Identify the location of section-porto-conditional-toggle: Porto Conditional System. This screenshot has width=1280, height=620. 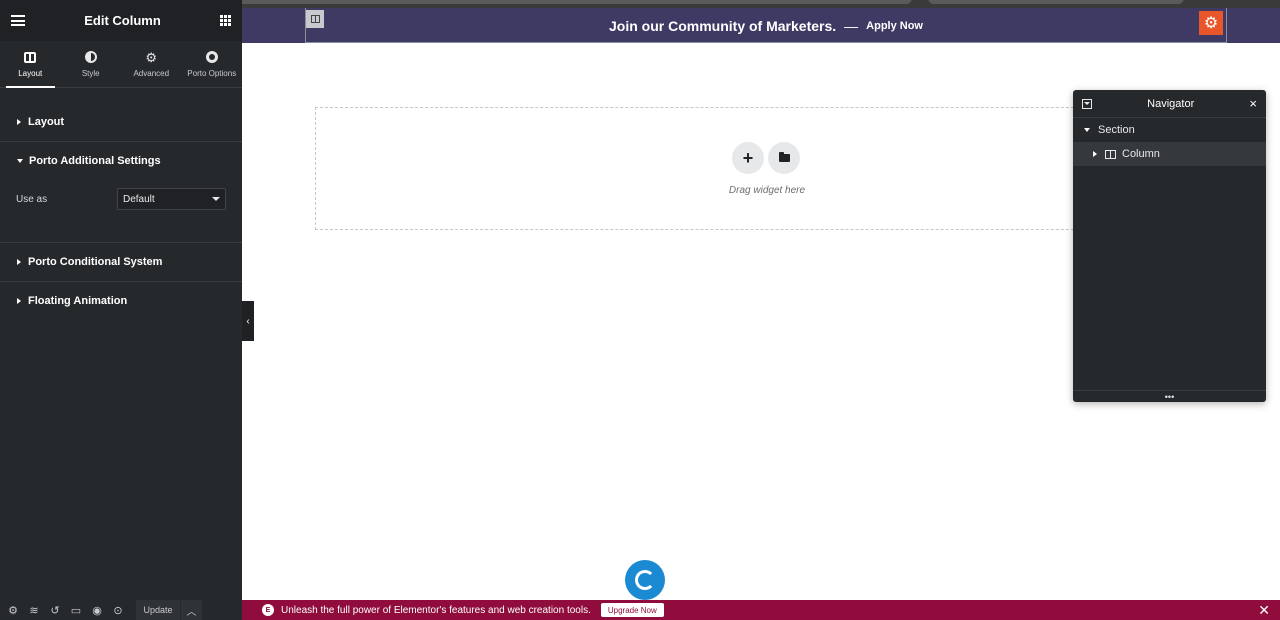
(121, 262).